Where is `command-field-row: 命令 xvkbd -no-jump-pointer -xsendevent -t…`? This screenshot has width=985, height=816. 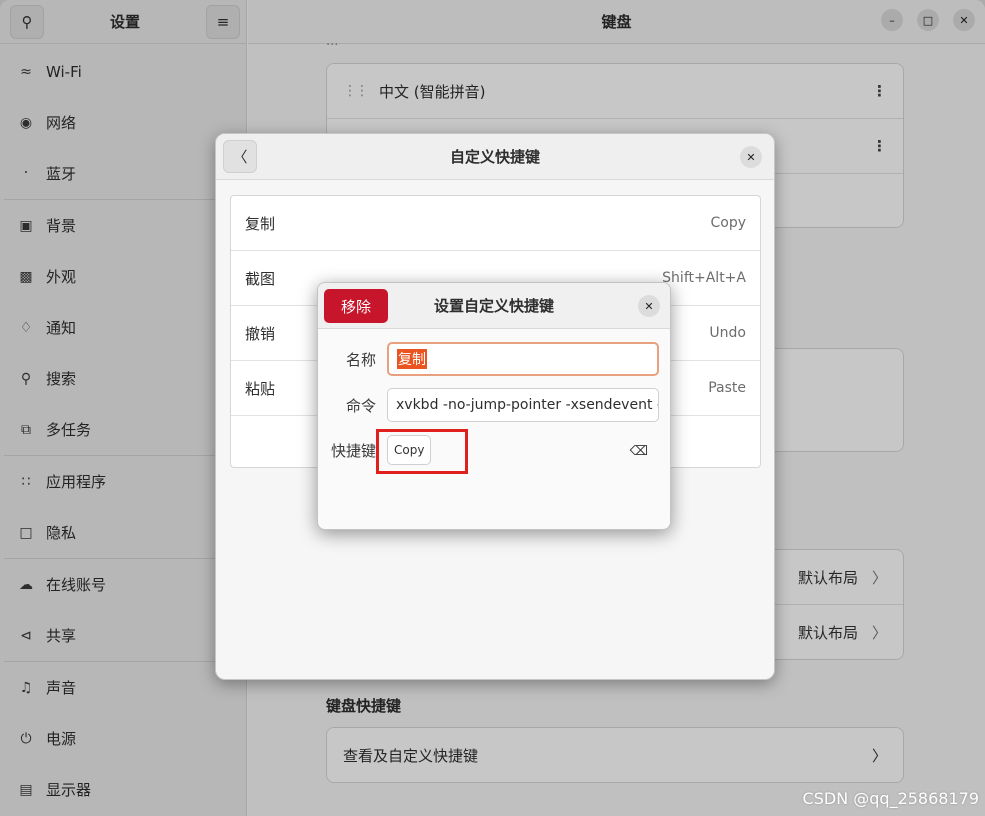 command-field-row: 命令 xvkbd -no-jump-pointer -xsendevent -t… is located at coordinates (494, 405).